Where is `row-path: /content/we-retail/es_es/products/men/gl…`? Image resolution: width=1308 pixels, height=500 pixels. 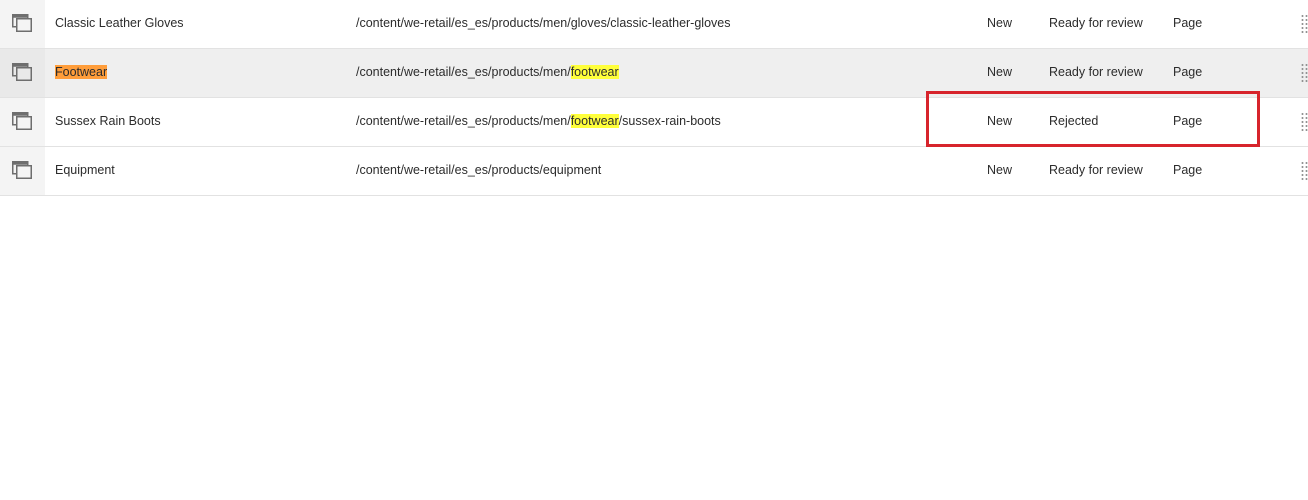
row-path: /content/we-retail/es_es/products/men/gl… is located at coordinates (543, 24).